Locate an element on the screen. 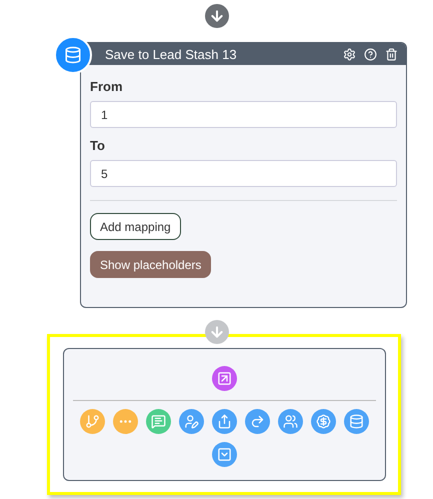 This screenshot has height=499, width=433. message-icon is located at coordinates (158, 421).